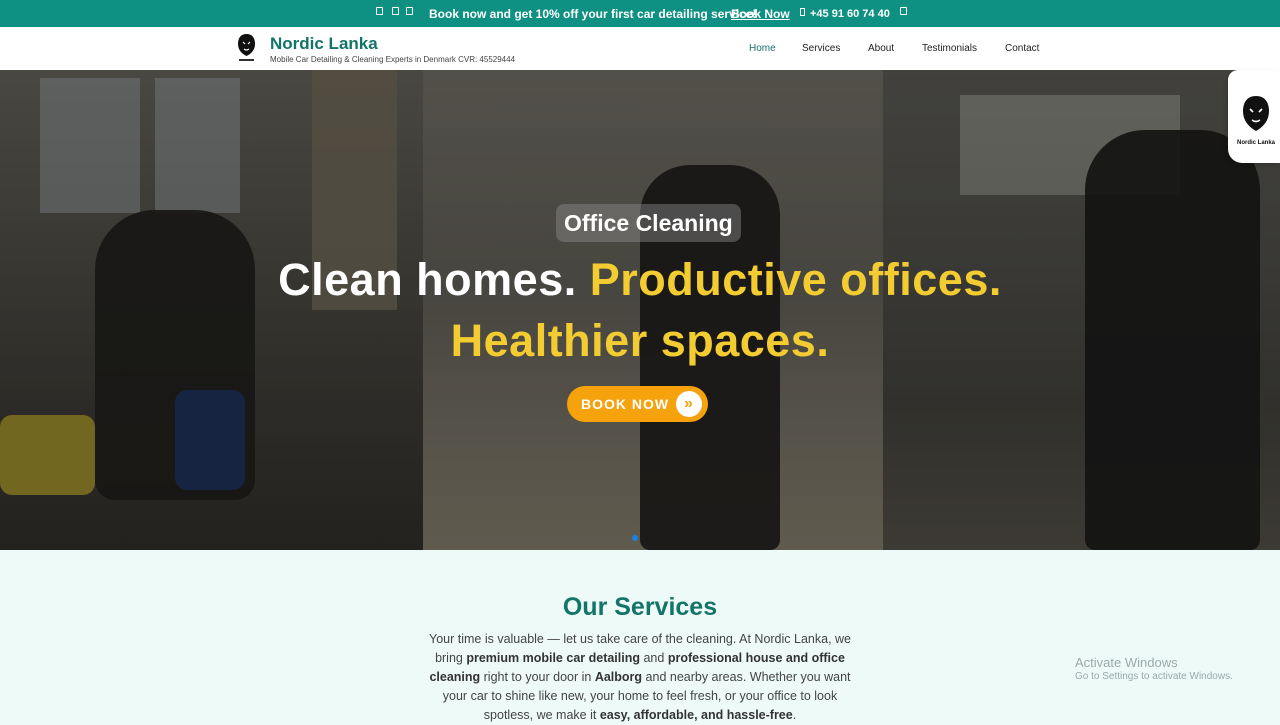 Image resolution: width=1280 pixels, height=725 pixels. I want to click on brand-name: Nordic Lanka, so click(324, 44).